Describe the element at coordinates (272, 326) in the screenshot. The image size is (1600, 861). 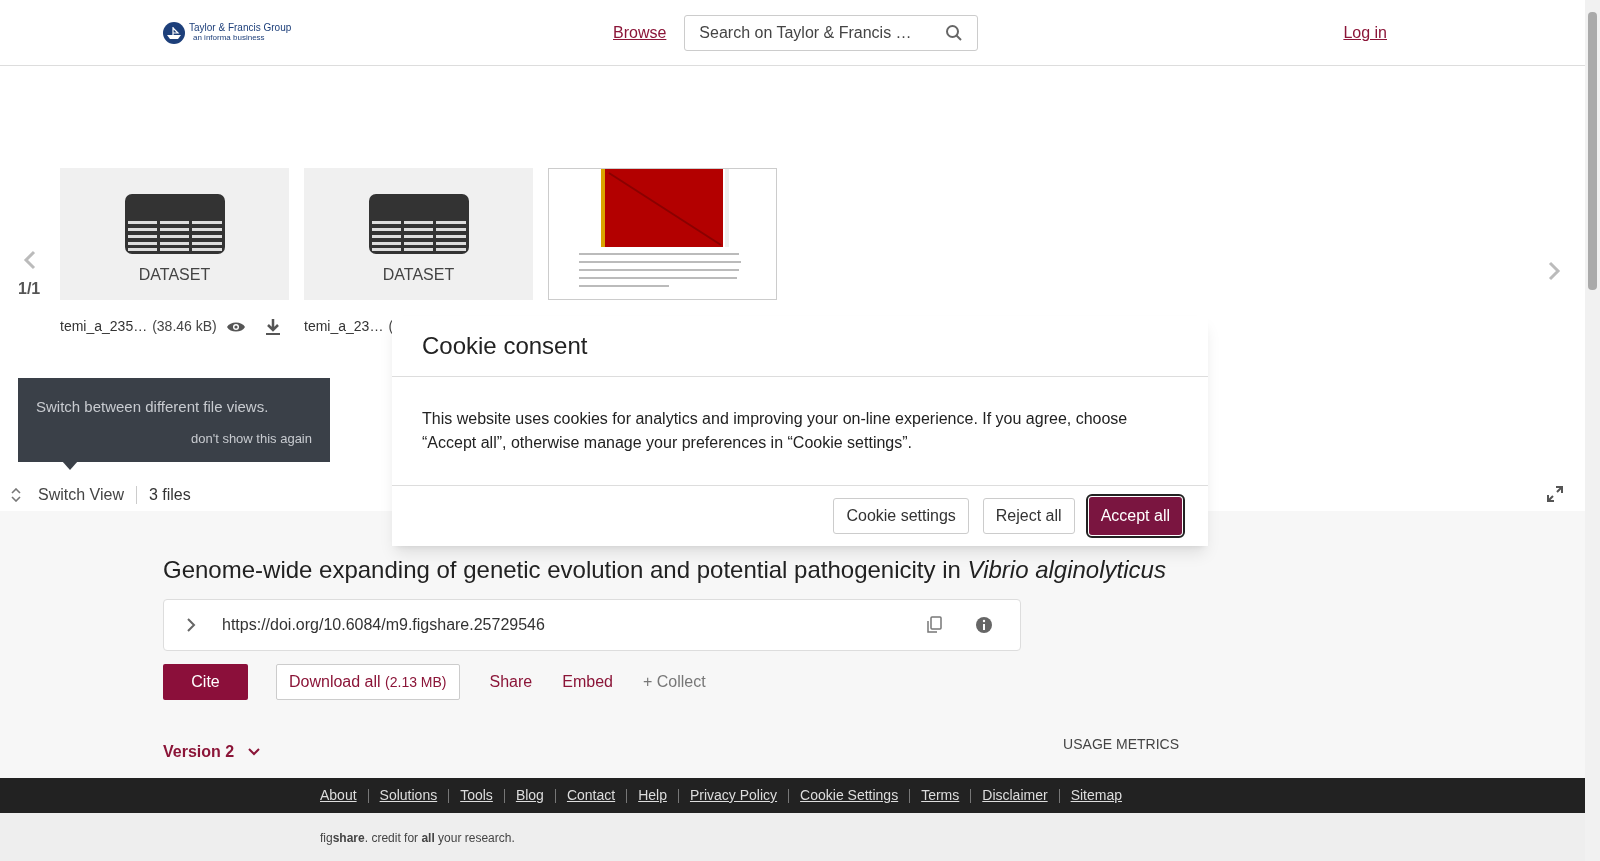
I see `download-icon` at that location.